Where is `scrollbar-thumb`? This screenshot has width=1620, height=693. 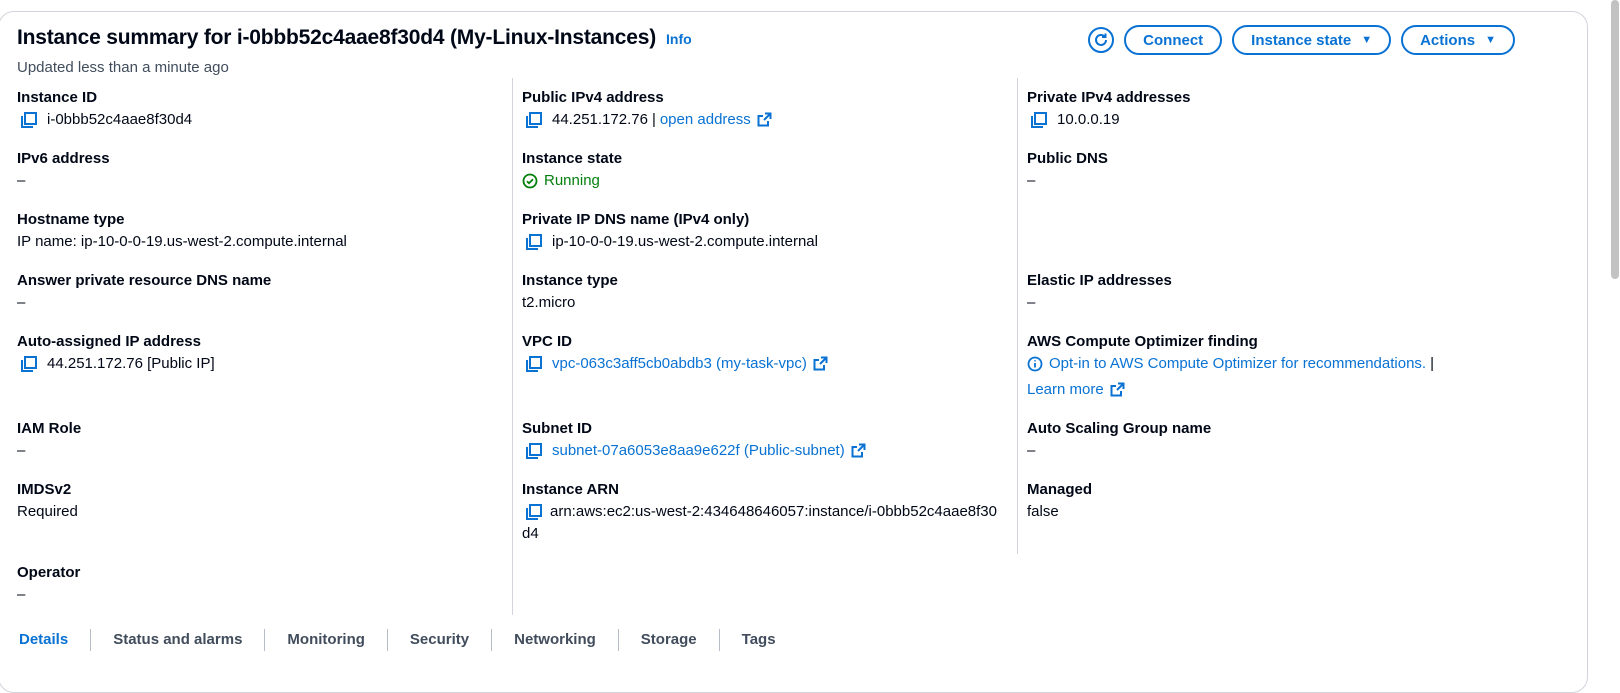 scrollbar-thumb is located at coordinates (1615, 139).